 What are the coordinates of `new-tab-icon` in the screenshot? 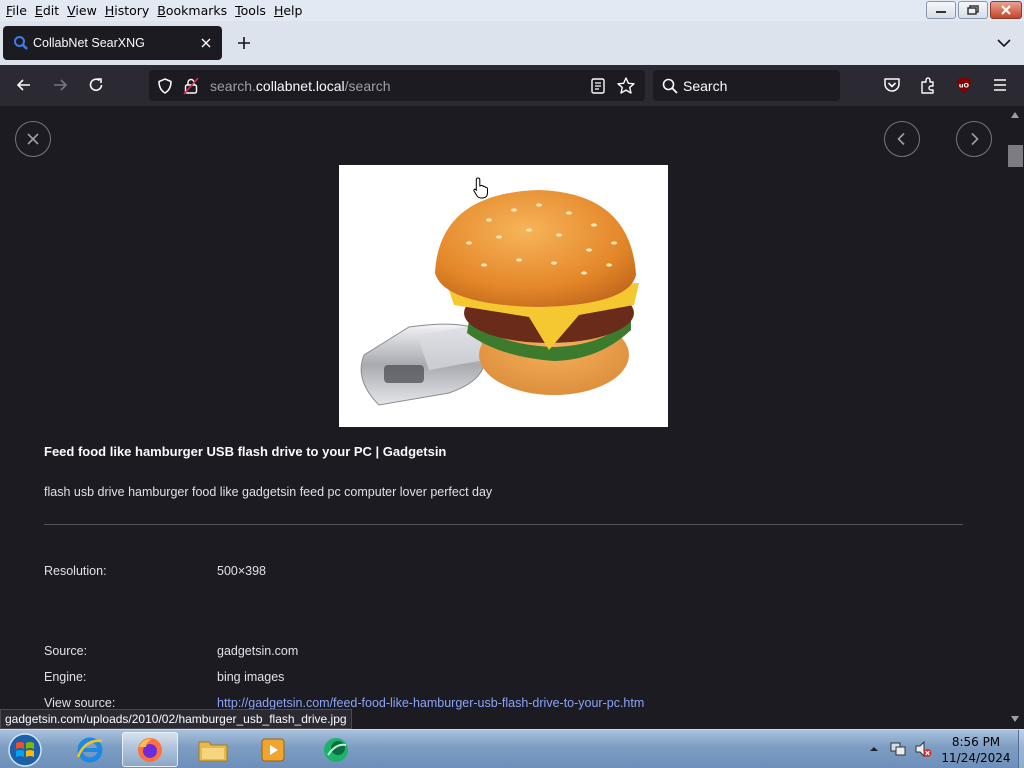 It's located at (244, 43).